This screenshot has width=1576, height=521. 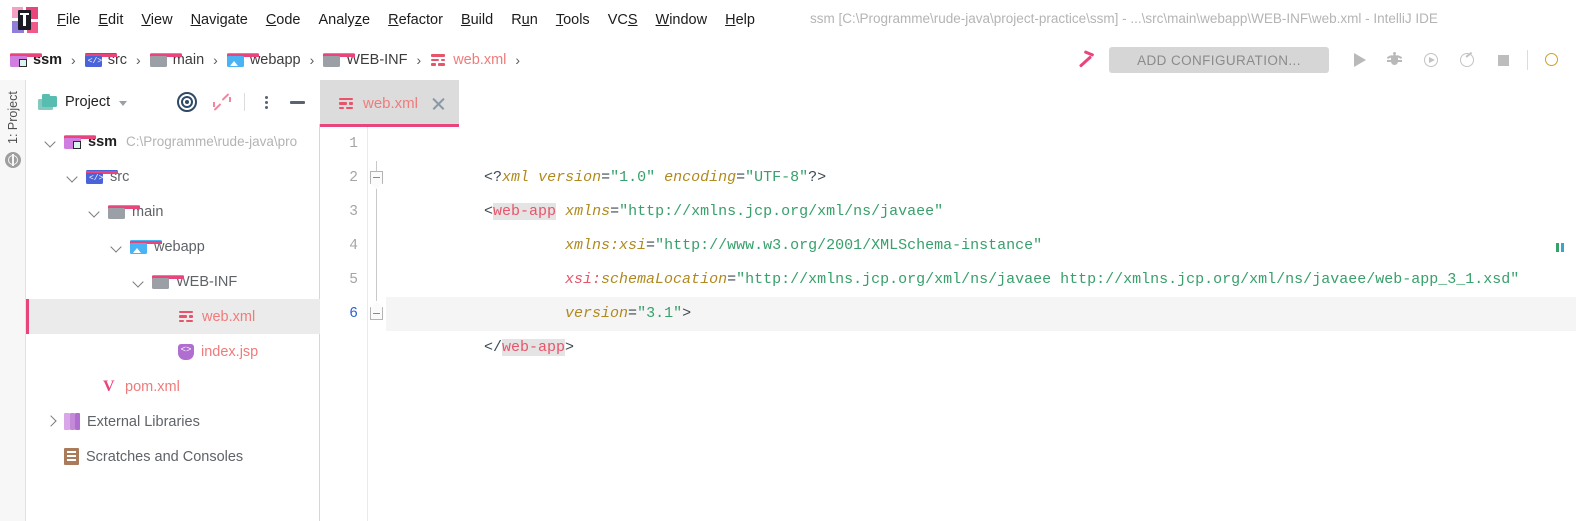 I want to click on editor-fold-column, so click(x=377, y=324).